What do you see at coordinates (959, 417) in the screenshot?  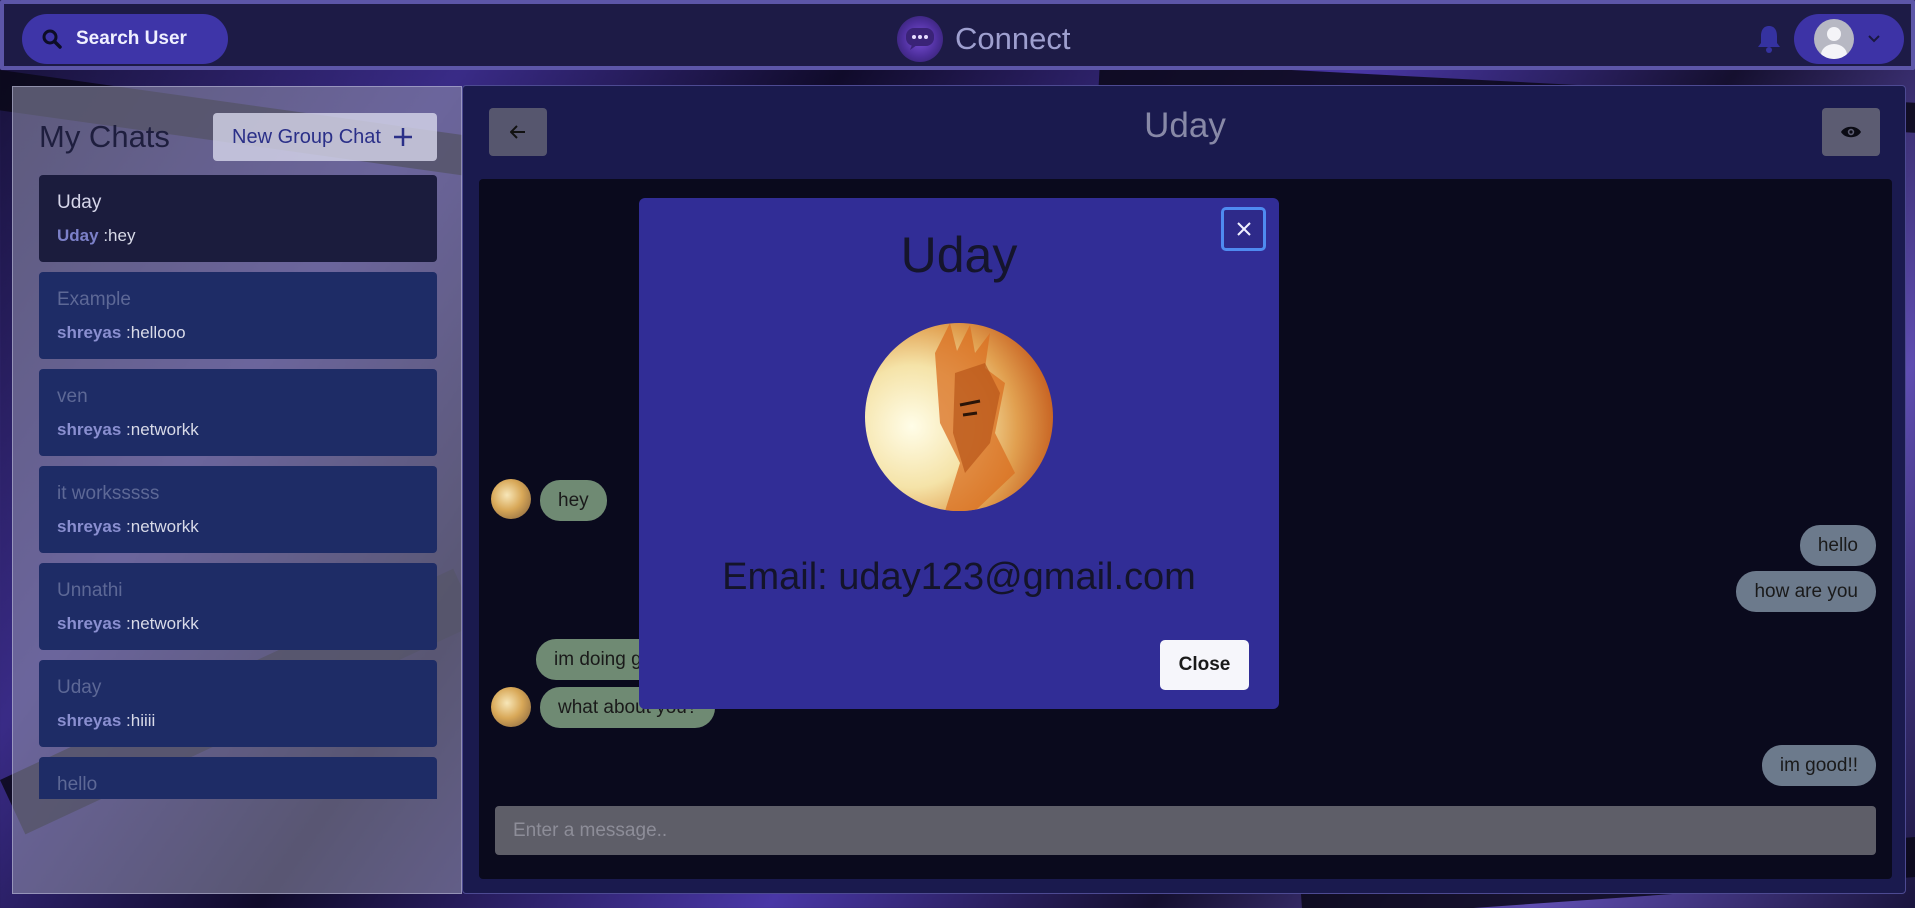 I see `profile-picture` at bounding box center [959, 417].